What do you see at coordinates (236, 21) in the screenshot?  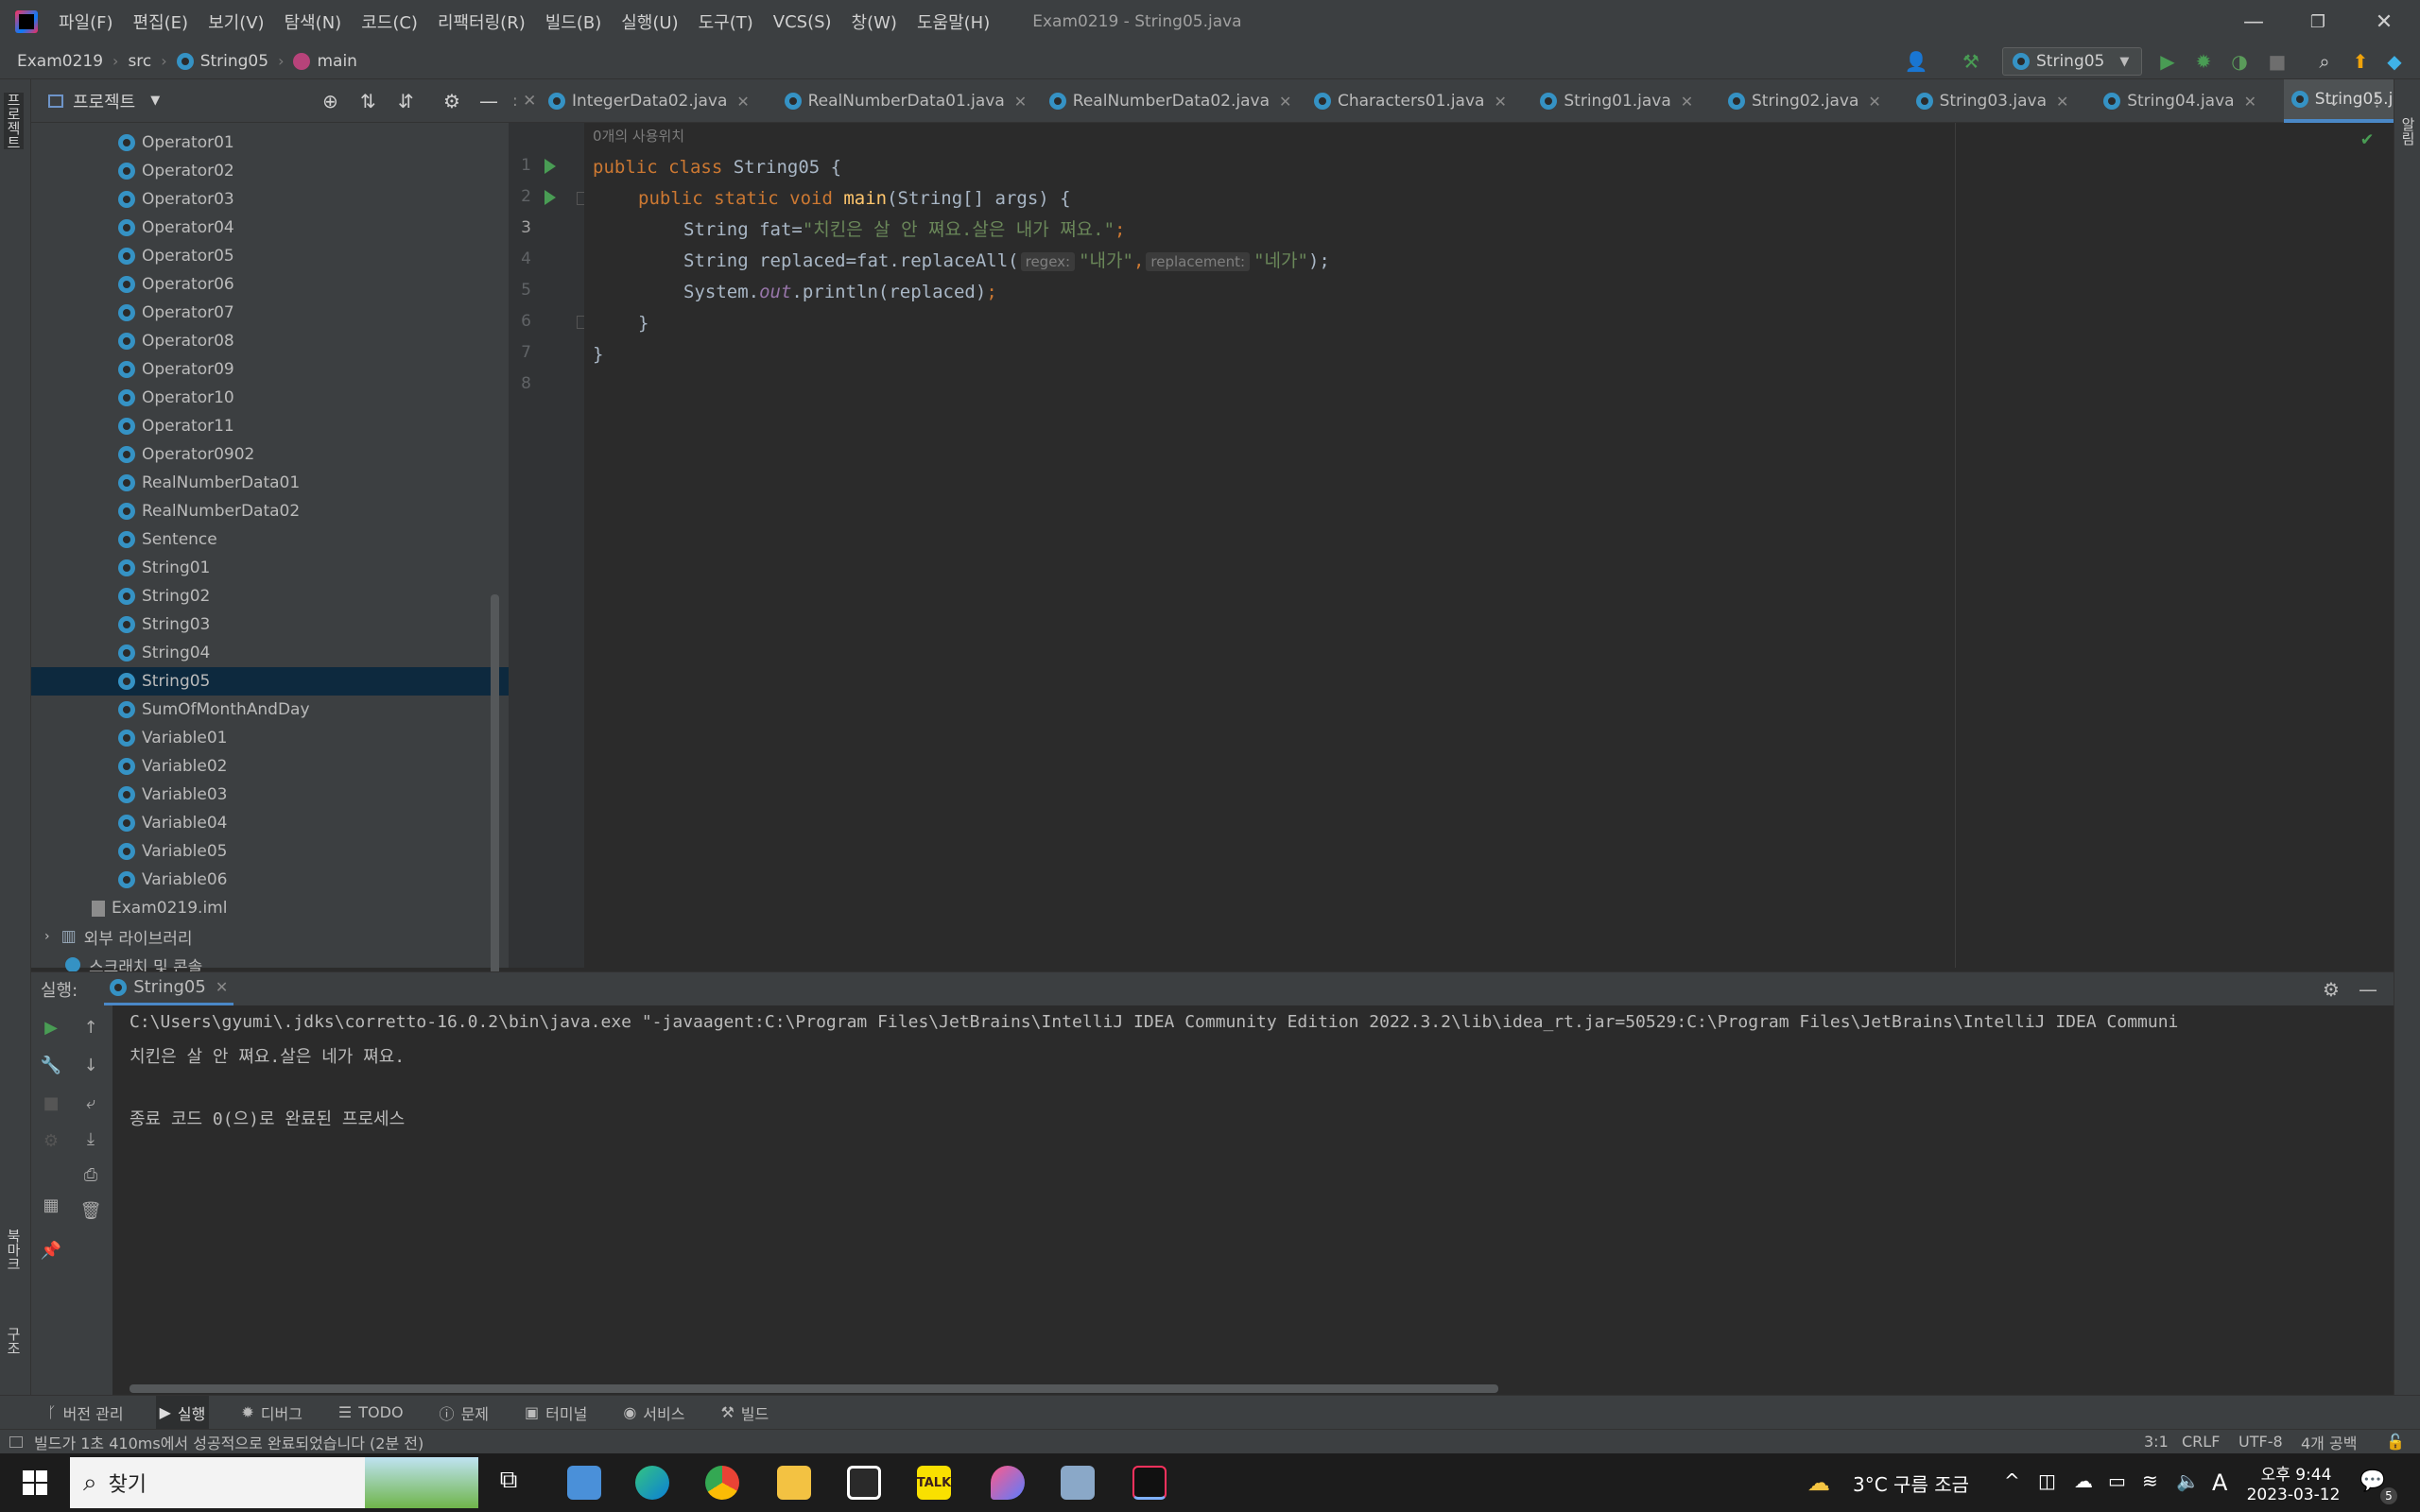 I see `menu-view: 보기(V)` at bounding box center [236, 21].